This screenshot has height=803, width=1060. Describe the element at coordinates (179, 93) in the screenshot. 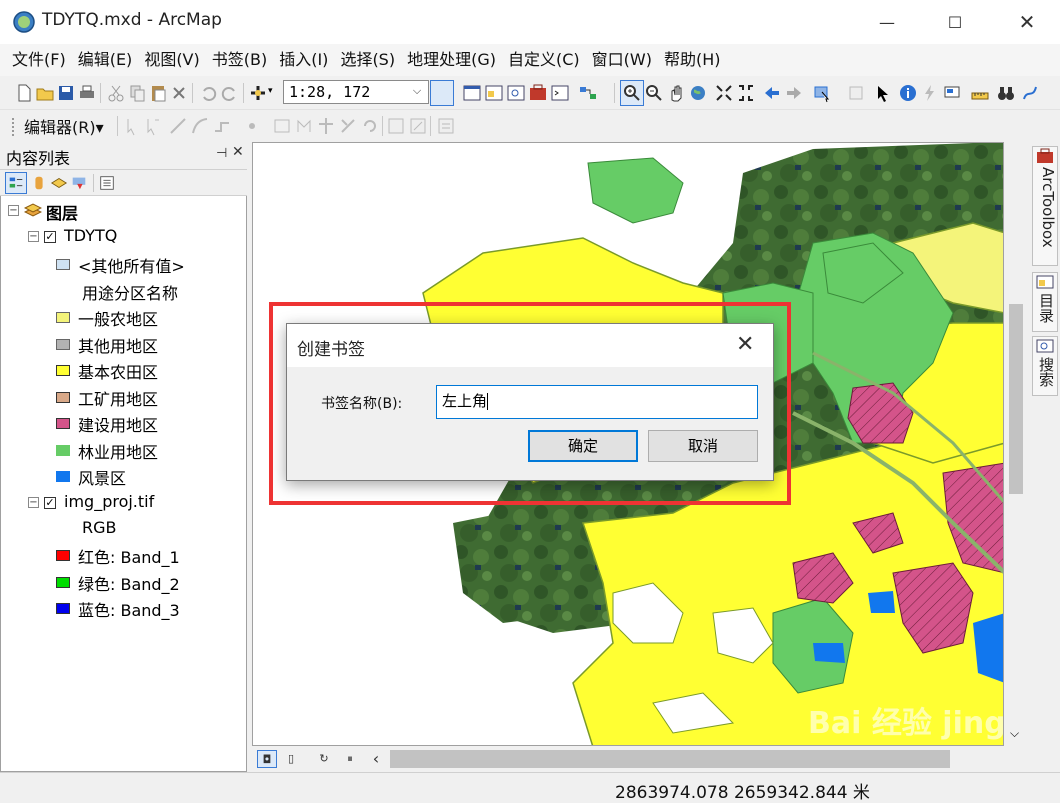

I see `delete-icon` at that location.